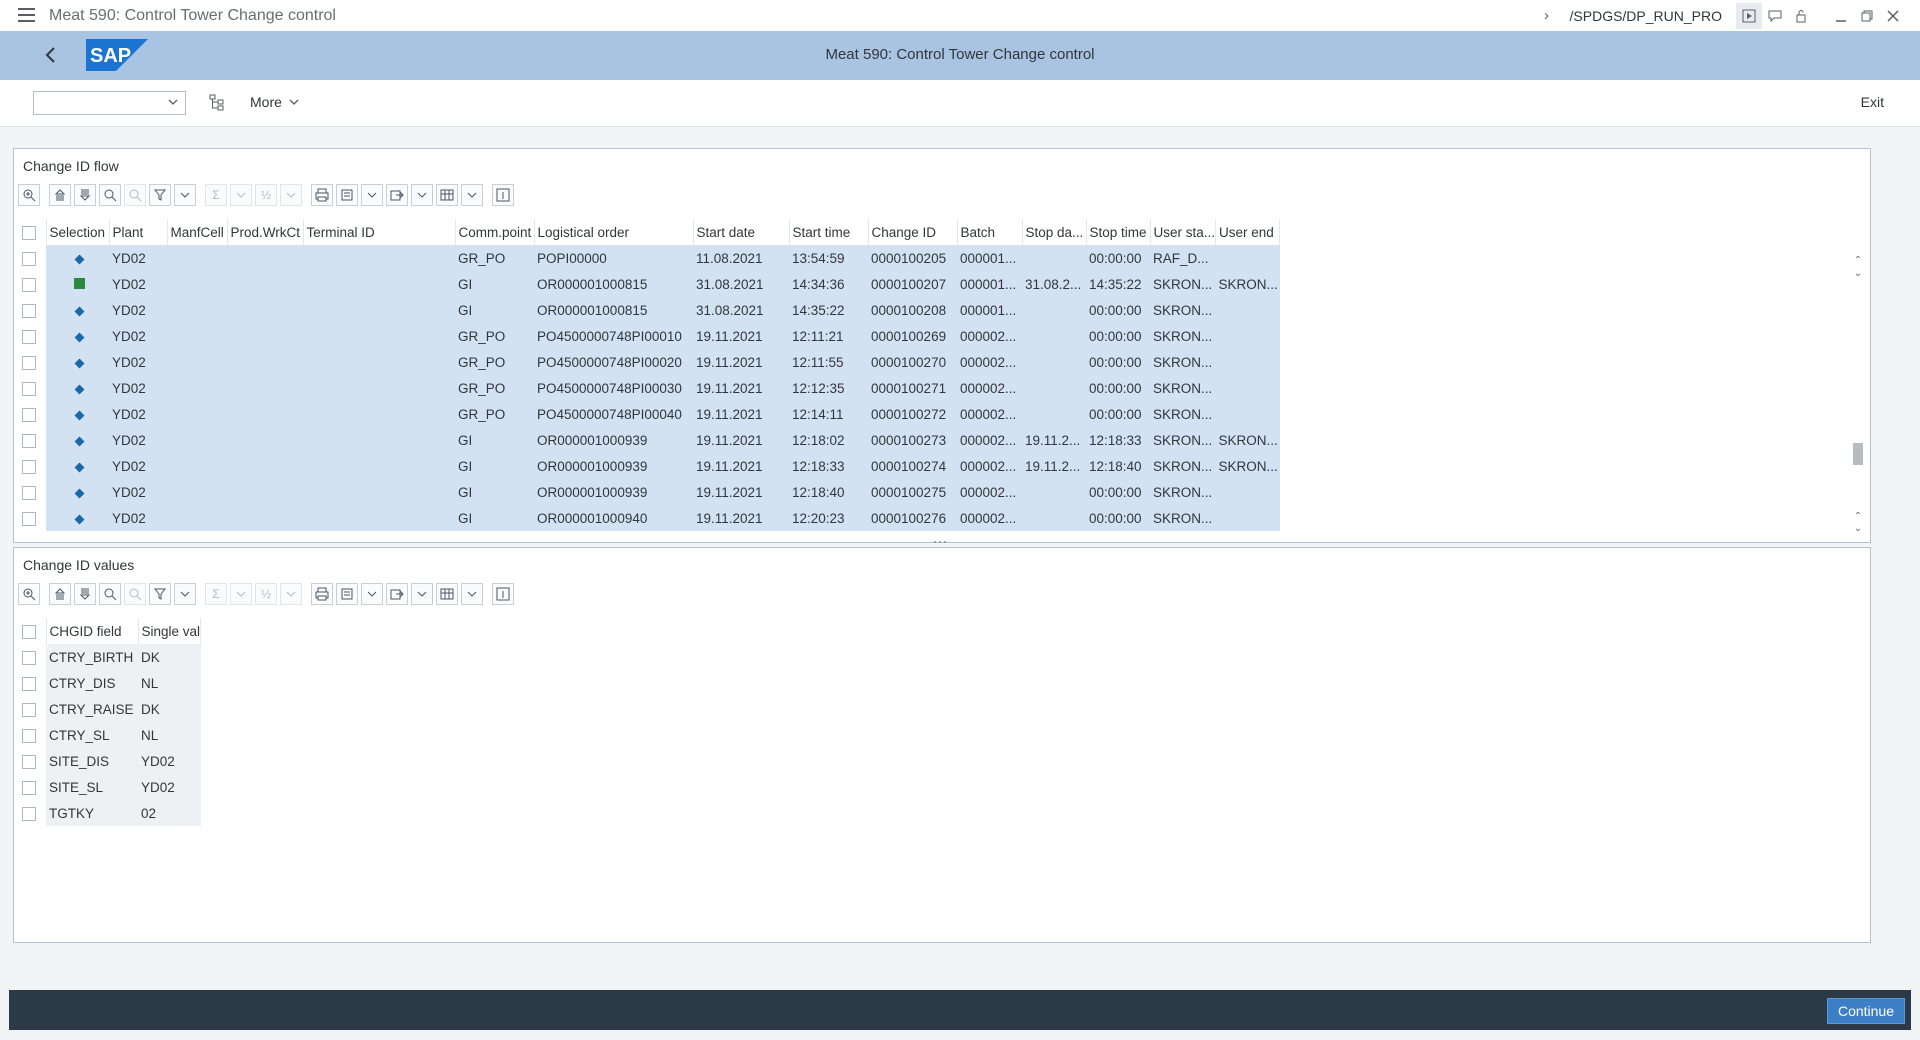  Describe the element at coordinates (1858, 260) in the screenshot. I see `scroll-up-icon: ⌃` at that location.